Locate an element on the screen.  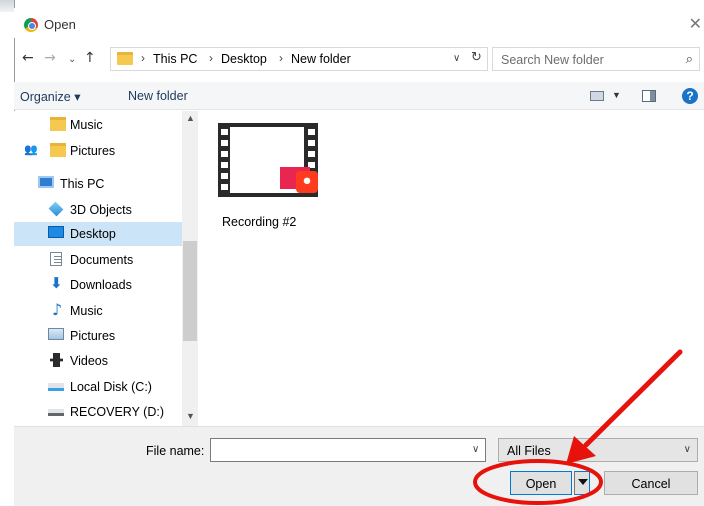
help-icon: ? is located at coordinates (690, 96).